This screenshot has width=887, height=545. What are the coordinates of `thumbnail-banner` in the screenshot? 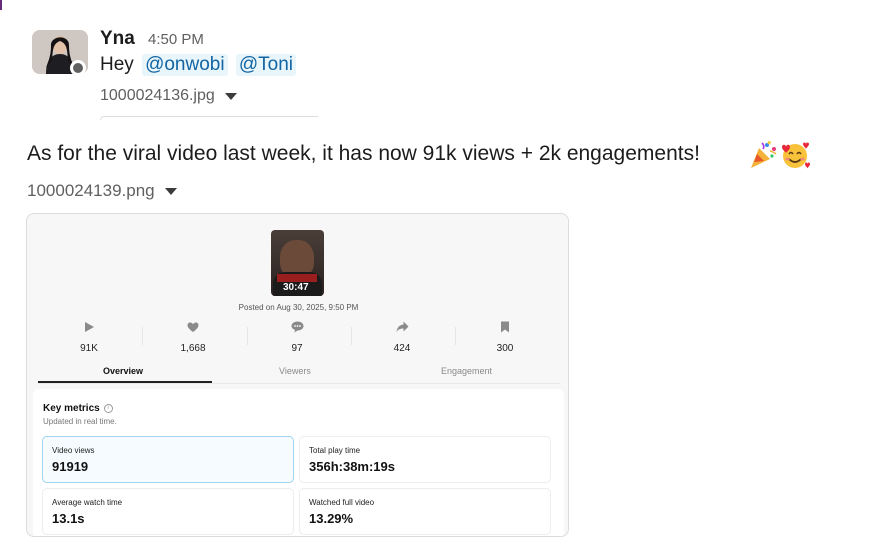 It's located at (297, 278).